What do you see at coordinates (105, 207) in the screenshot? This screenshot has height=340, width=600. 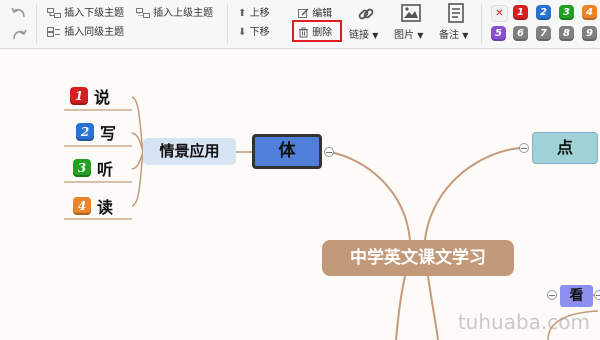 I see `leaf-label: 读` at bounding box center [105, 207].